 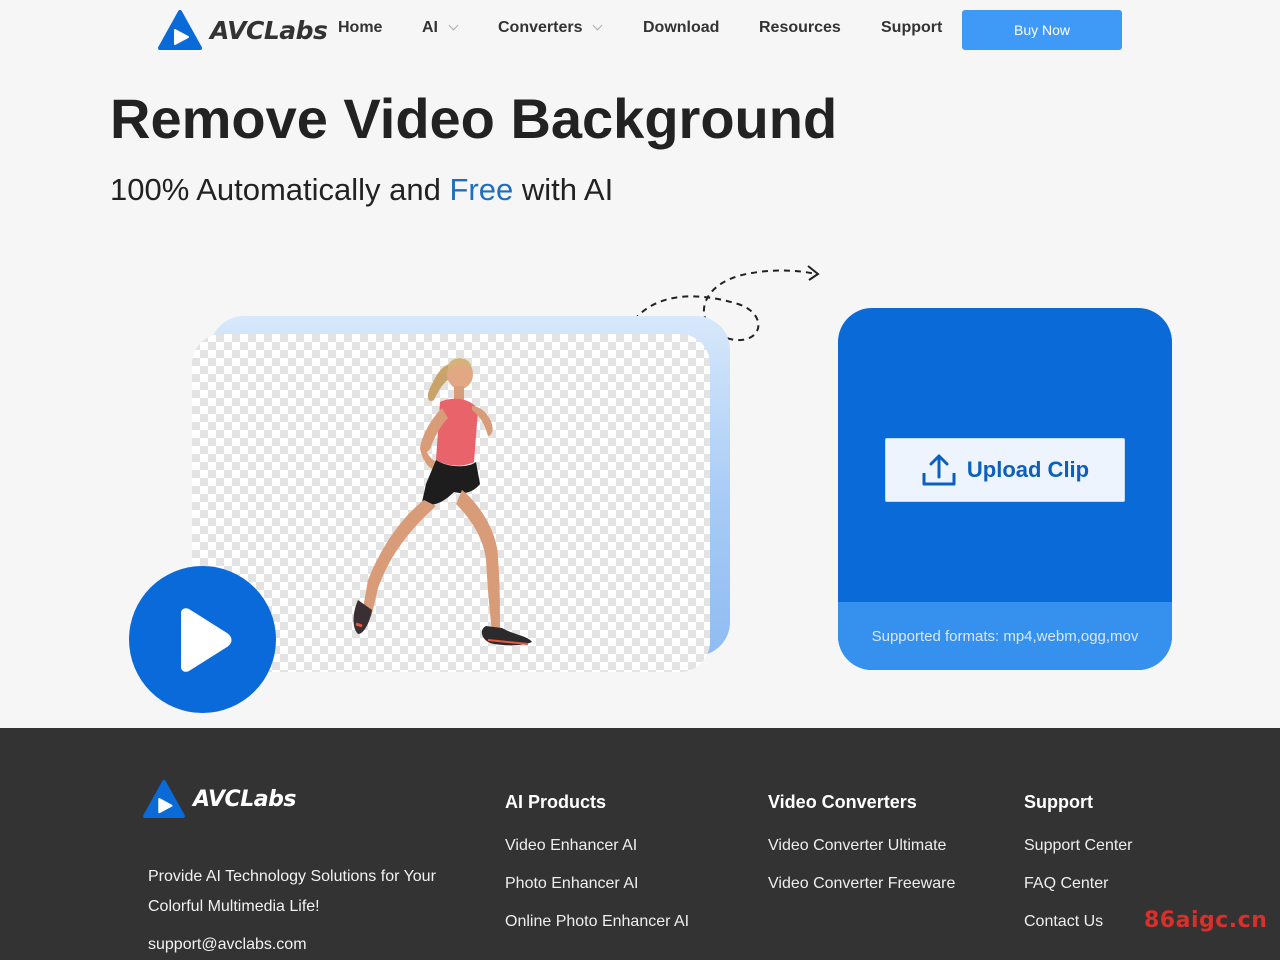 I want to click on nav-converters: Converters, so click(x=550, y=28).